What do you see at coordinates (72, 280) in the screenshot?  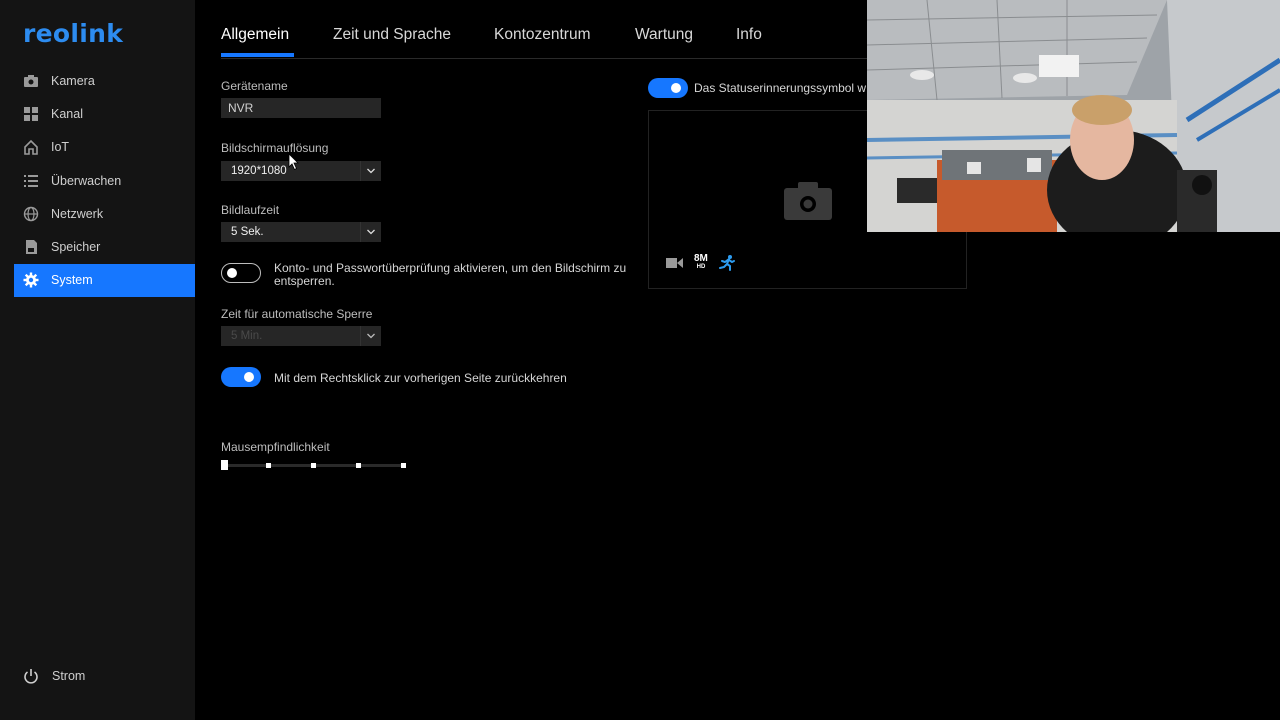 I see `sidebar-item-label: System` at bounding box center [72, 280].